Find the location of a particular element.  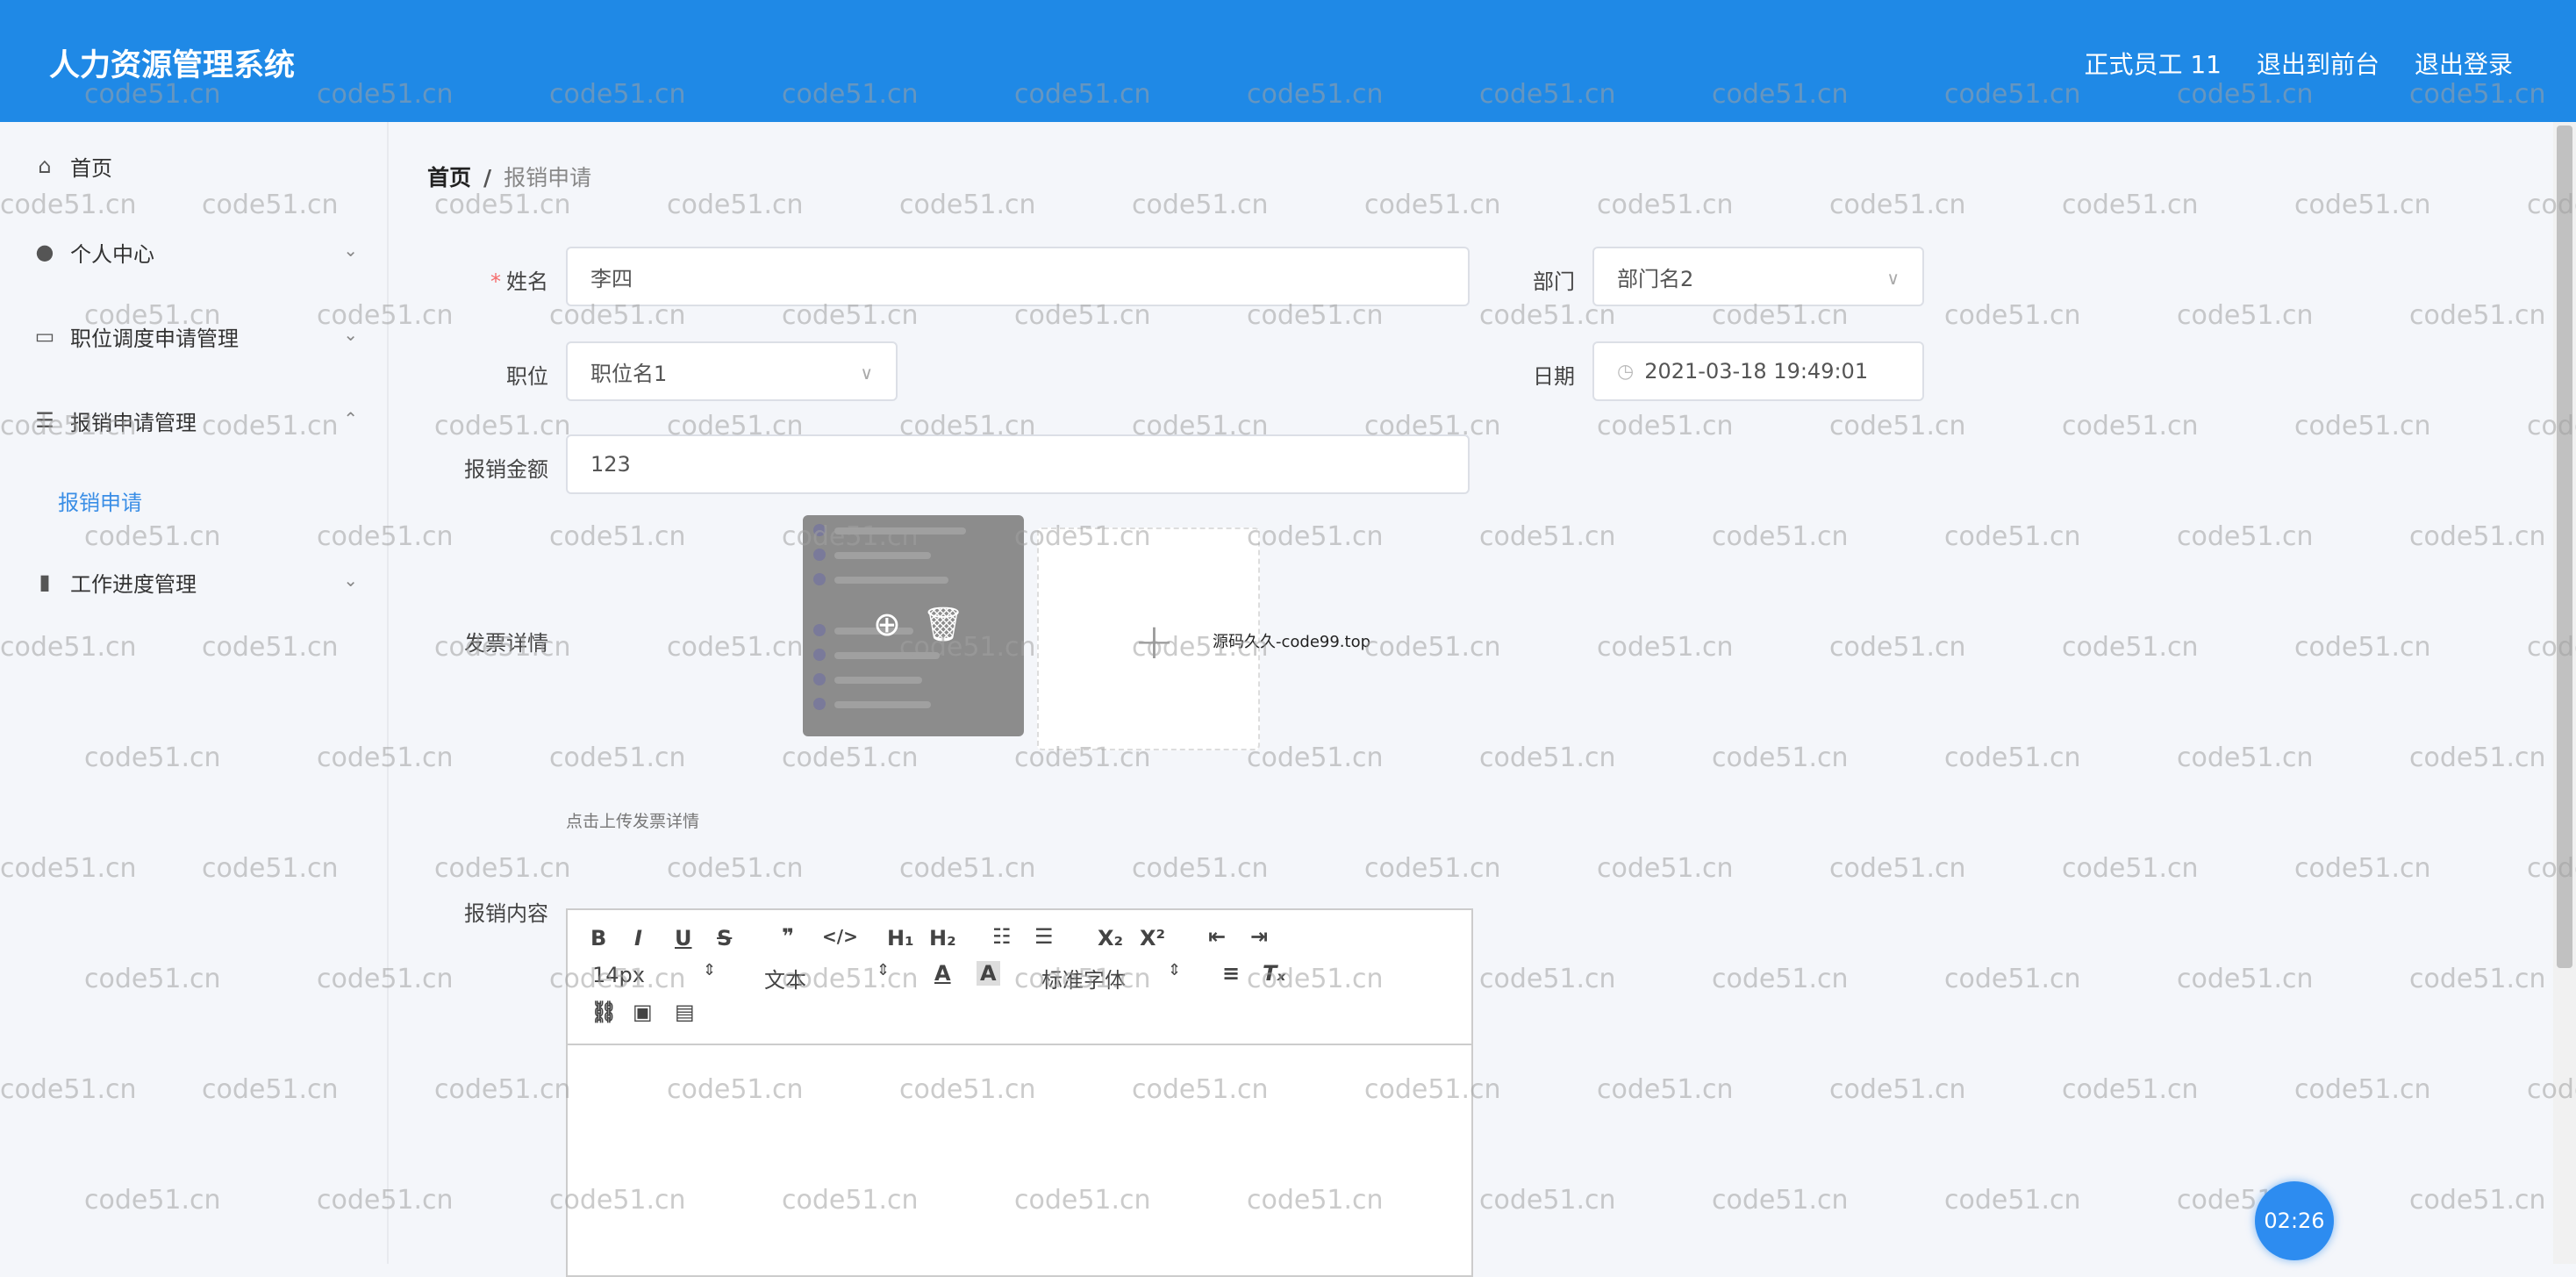

scrollbar-thumb is located at coordinates (2564, 547).